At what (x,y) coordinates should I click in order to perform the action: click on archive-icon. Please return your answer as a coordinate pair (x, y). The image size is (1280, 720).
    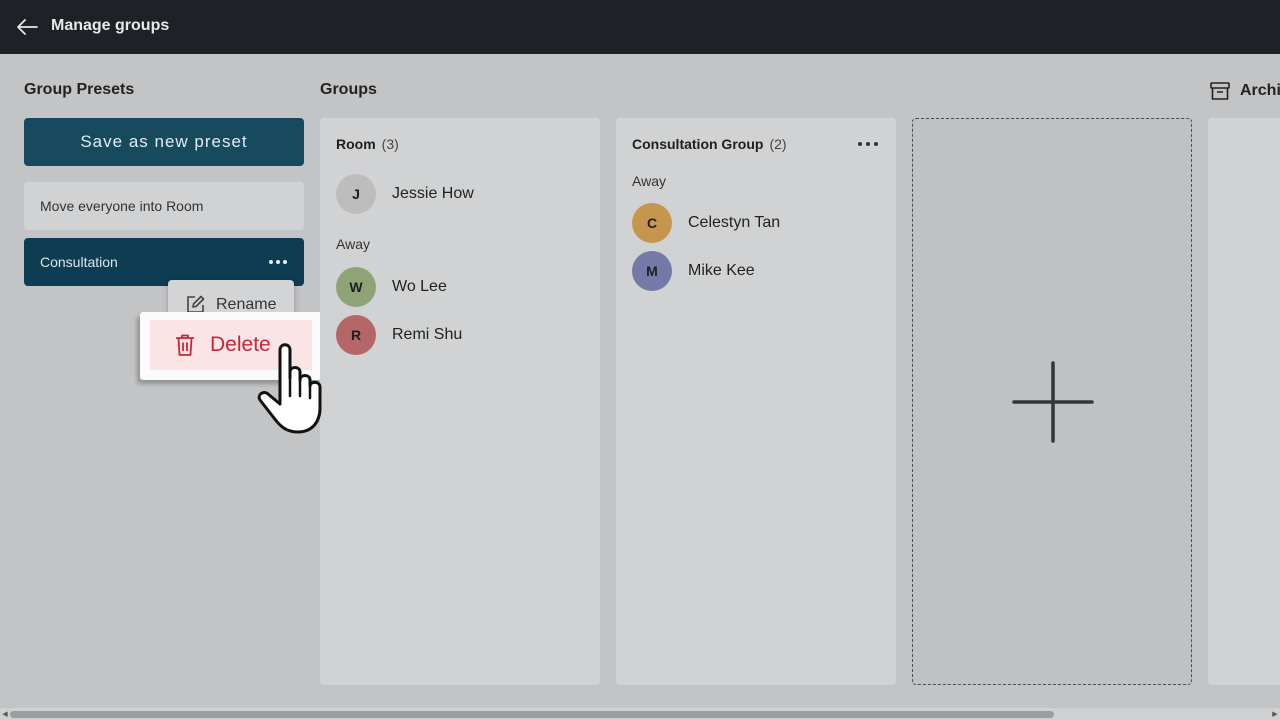
    Looking at the image, I should click on (1220, 91).